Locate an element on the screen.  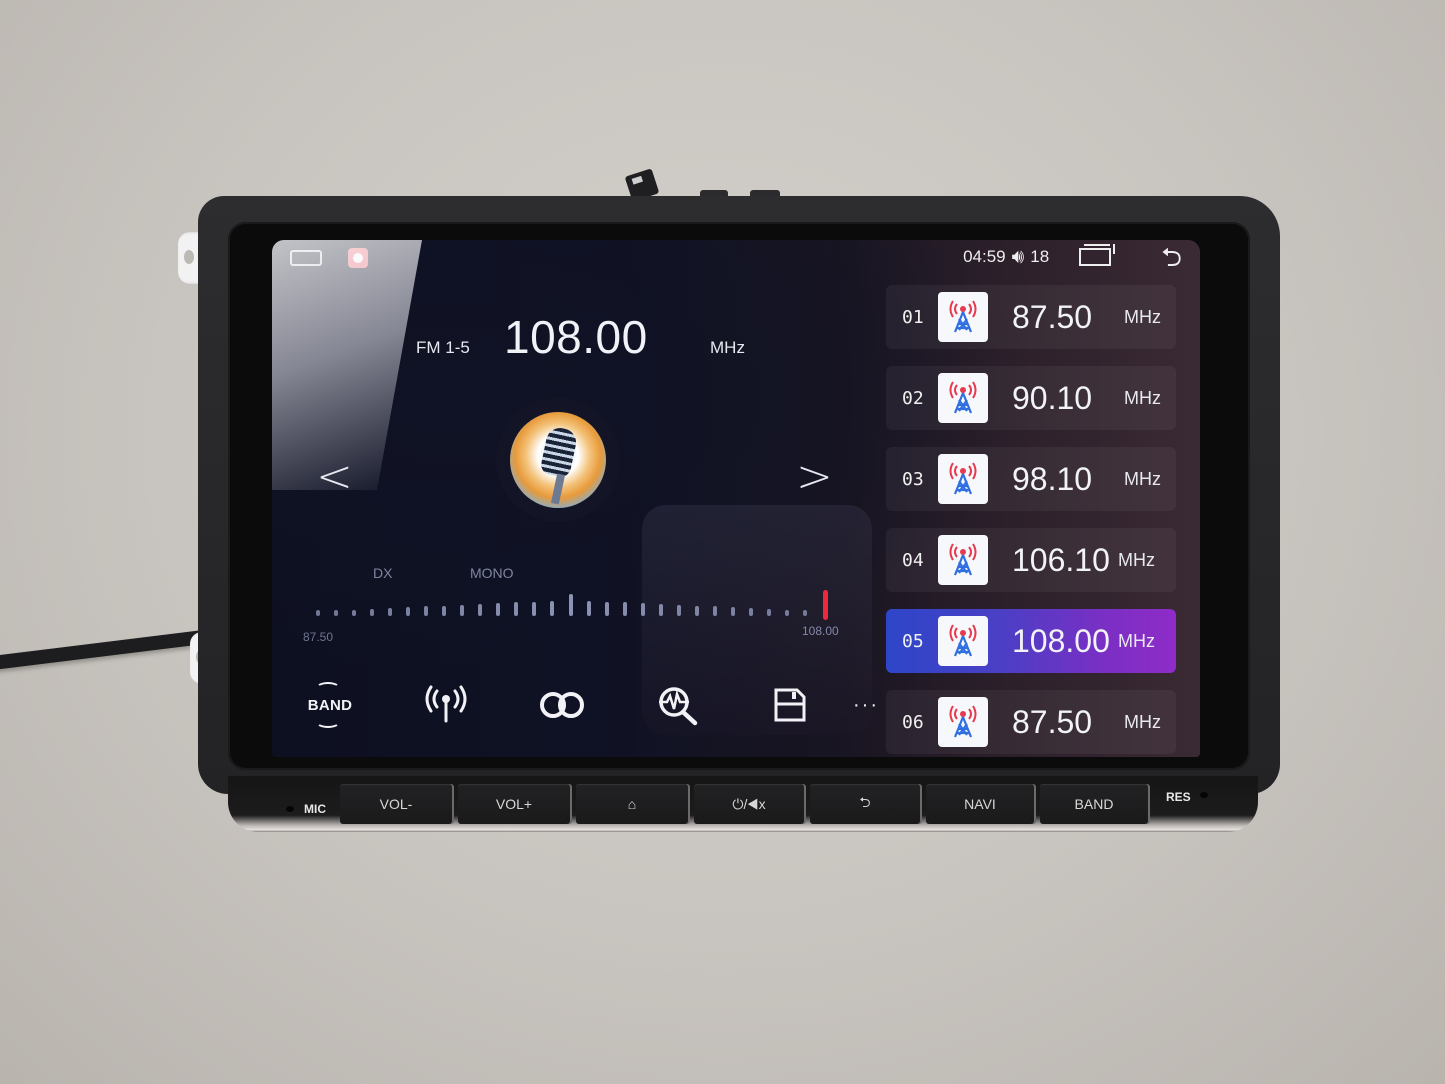
preset-frequency: 98.10 is located at coordinates (1052, 478).